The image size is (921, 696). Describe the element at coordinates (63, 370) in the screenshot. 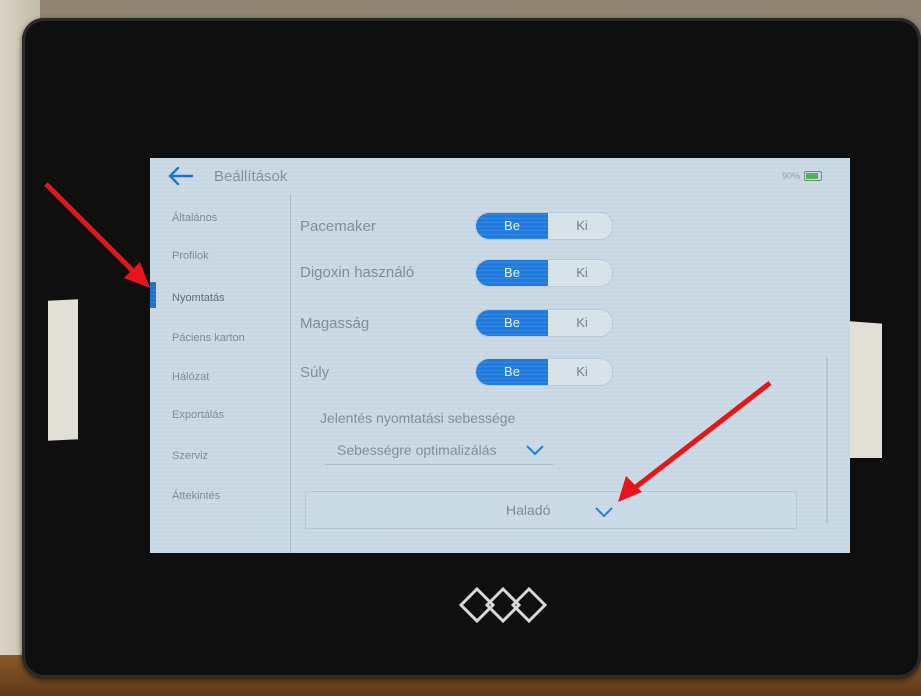

I see `light-glare` at that location.